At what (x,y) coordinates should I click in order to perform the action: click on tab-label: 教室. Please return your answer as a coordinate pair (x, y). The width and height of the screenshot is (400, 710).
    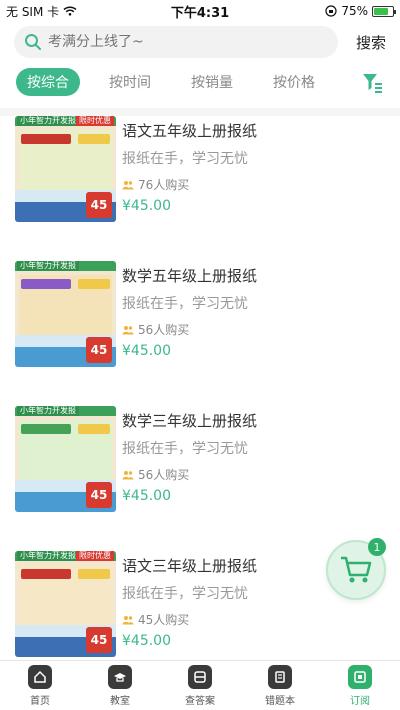
    Looking at the image, I should click on (120, 701).